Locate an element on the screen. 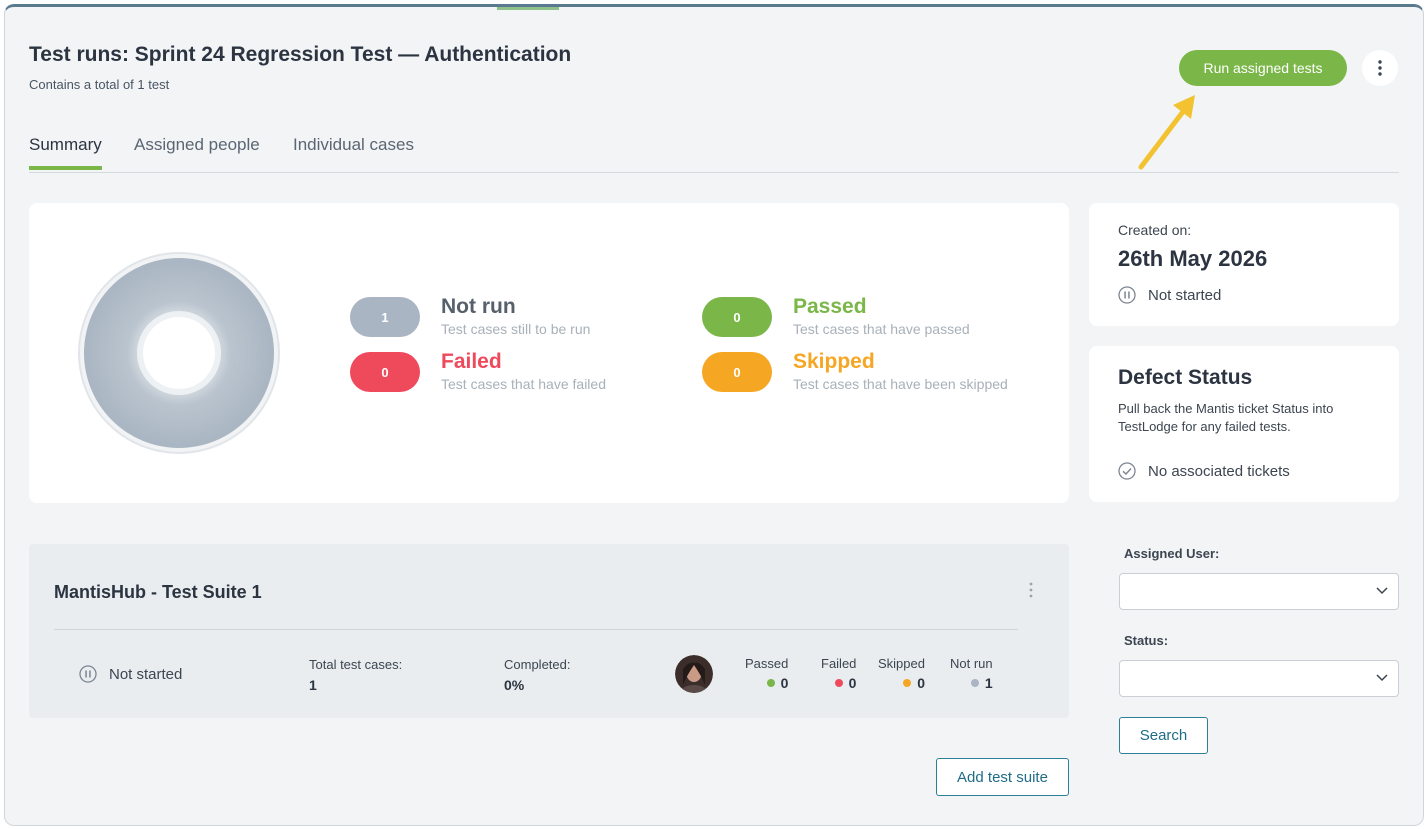  suite-title: MantisHub - Test Suite 1 is located at coordinates (158, 592).